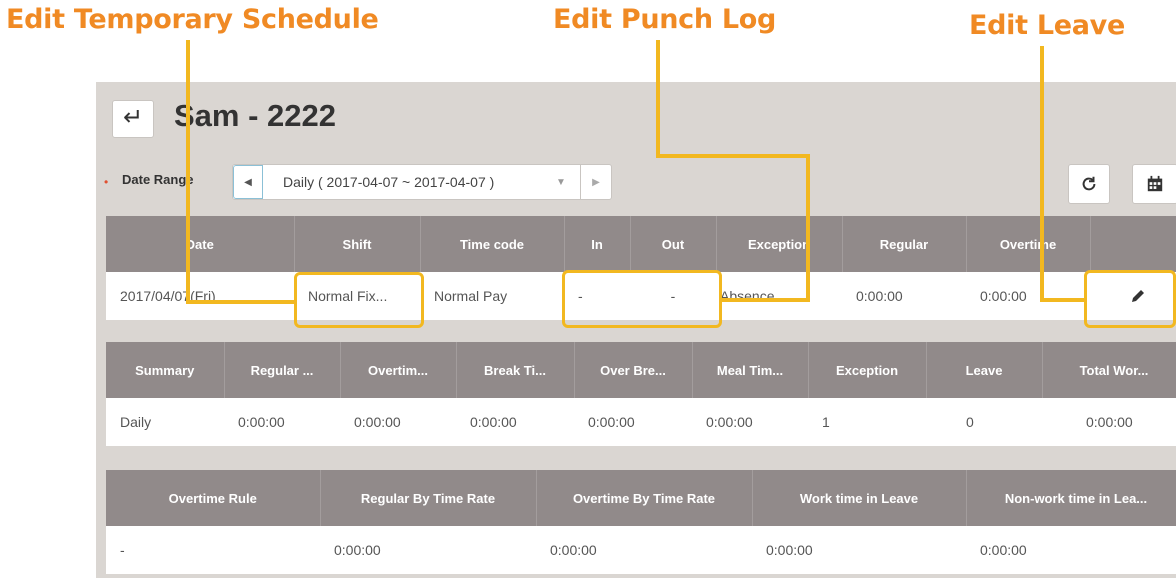 The height and width of the screenshot is (578, 1176). What do you see at coordinates (389, 182) in the screenshot?
I see `date-range-value: Daily ( 2017-04-07 ~ 2017-04-07 )` at bounding box center [389, 182].